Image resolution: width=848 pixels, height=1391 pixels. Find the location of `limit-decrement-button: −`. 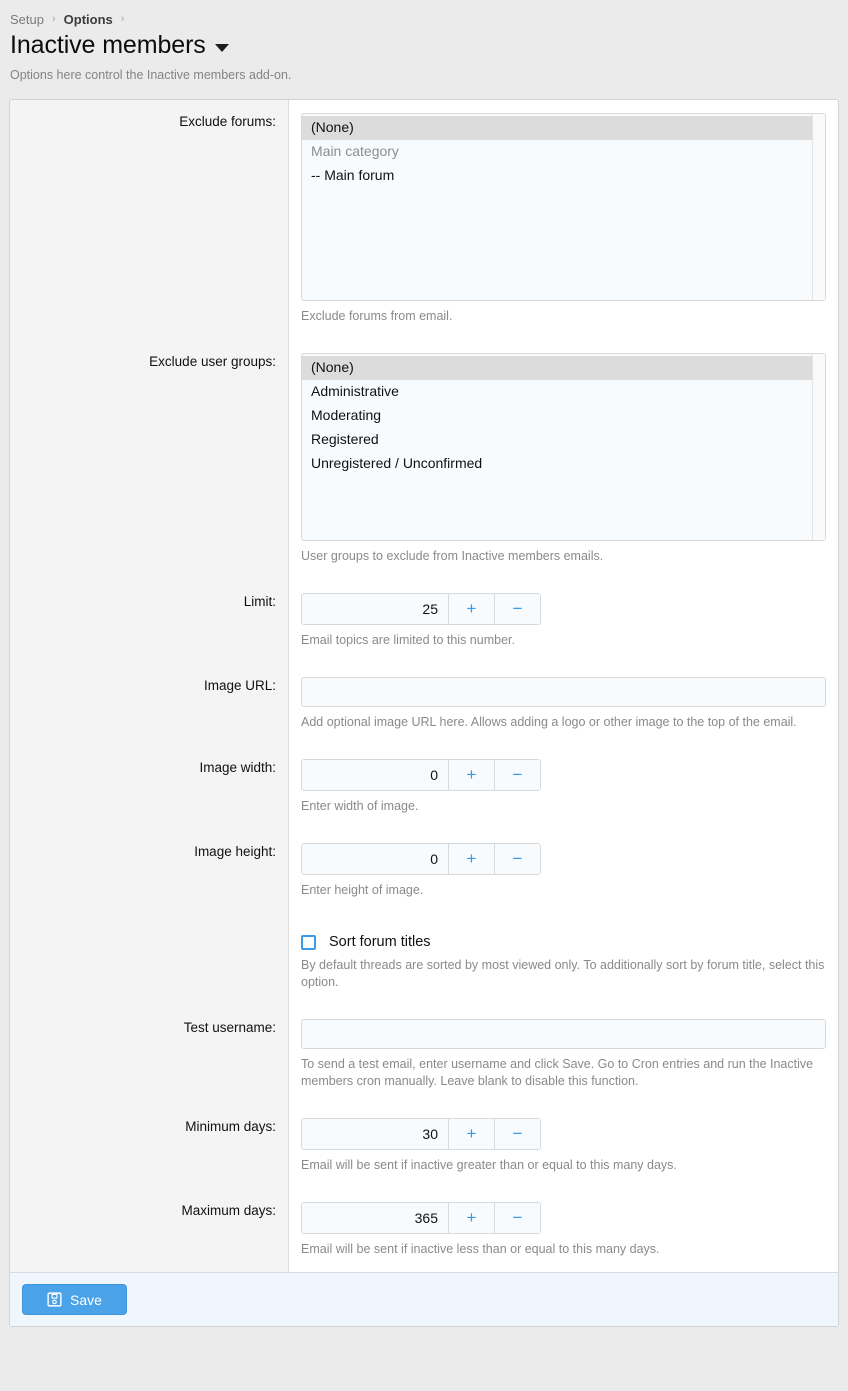

limit-decrement-button: − is located at coordinates (518, 609).